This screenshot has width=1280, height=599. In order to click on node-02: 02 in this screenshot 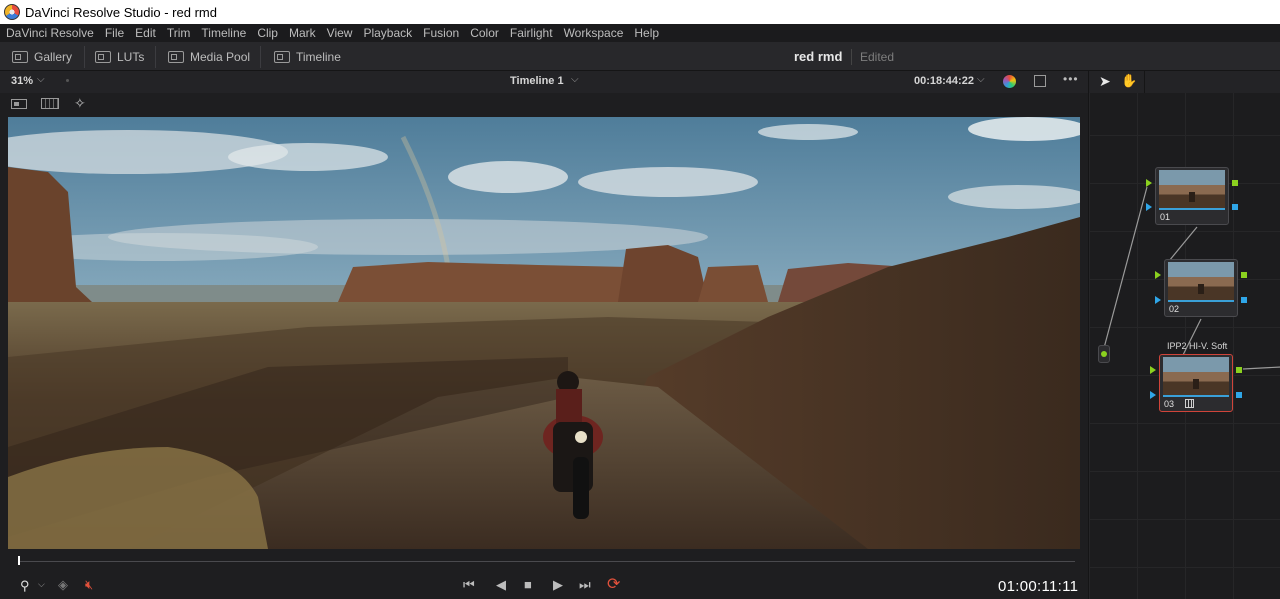, I will do `click(1201, 288)`.